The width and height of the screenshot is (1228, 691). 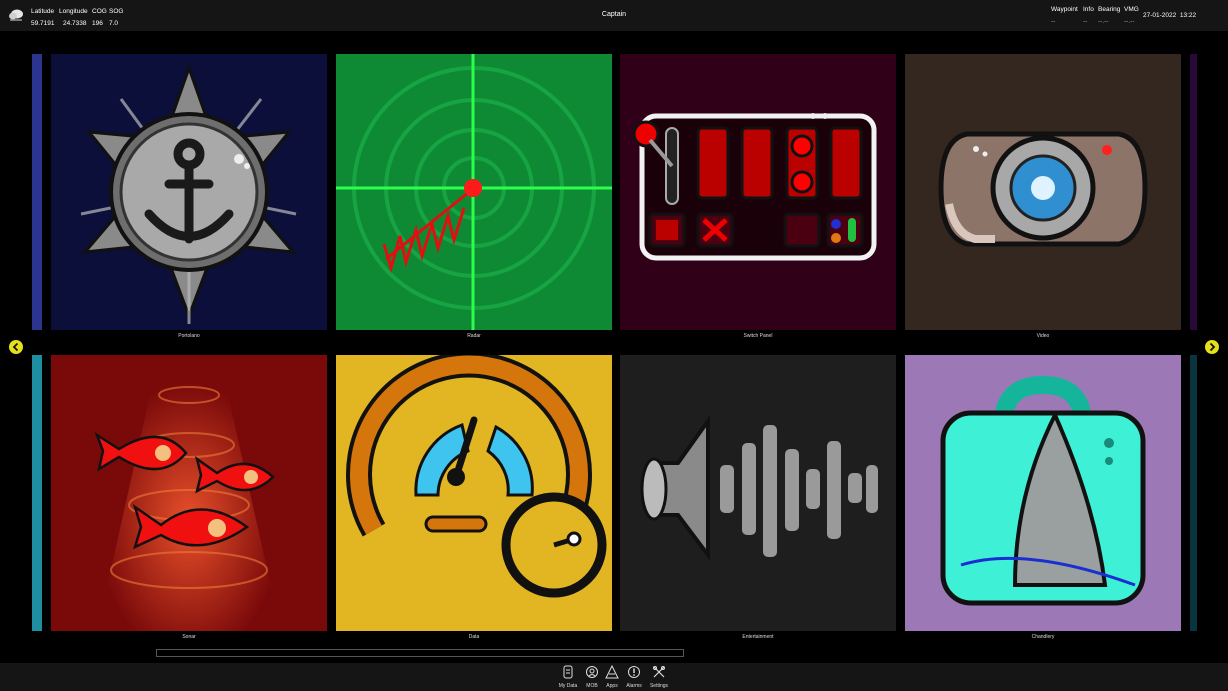 I want to click on horizontal-scrollbar, so click(x=420, y=653).